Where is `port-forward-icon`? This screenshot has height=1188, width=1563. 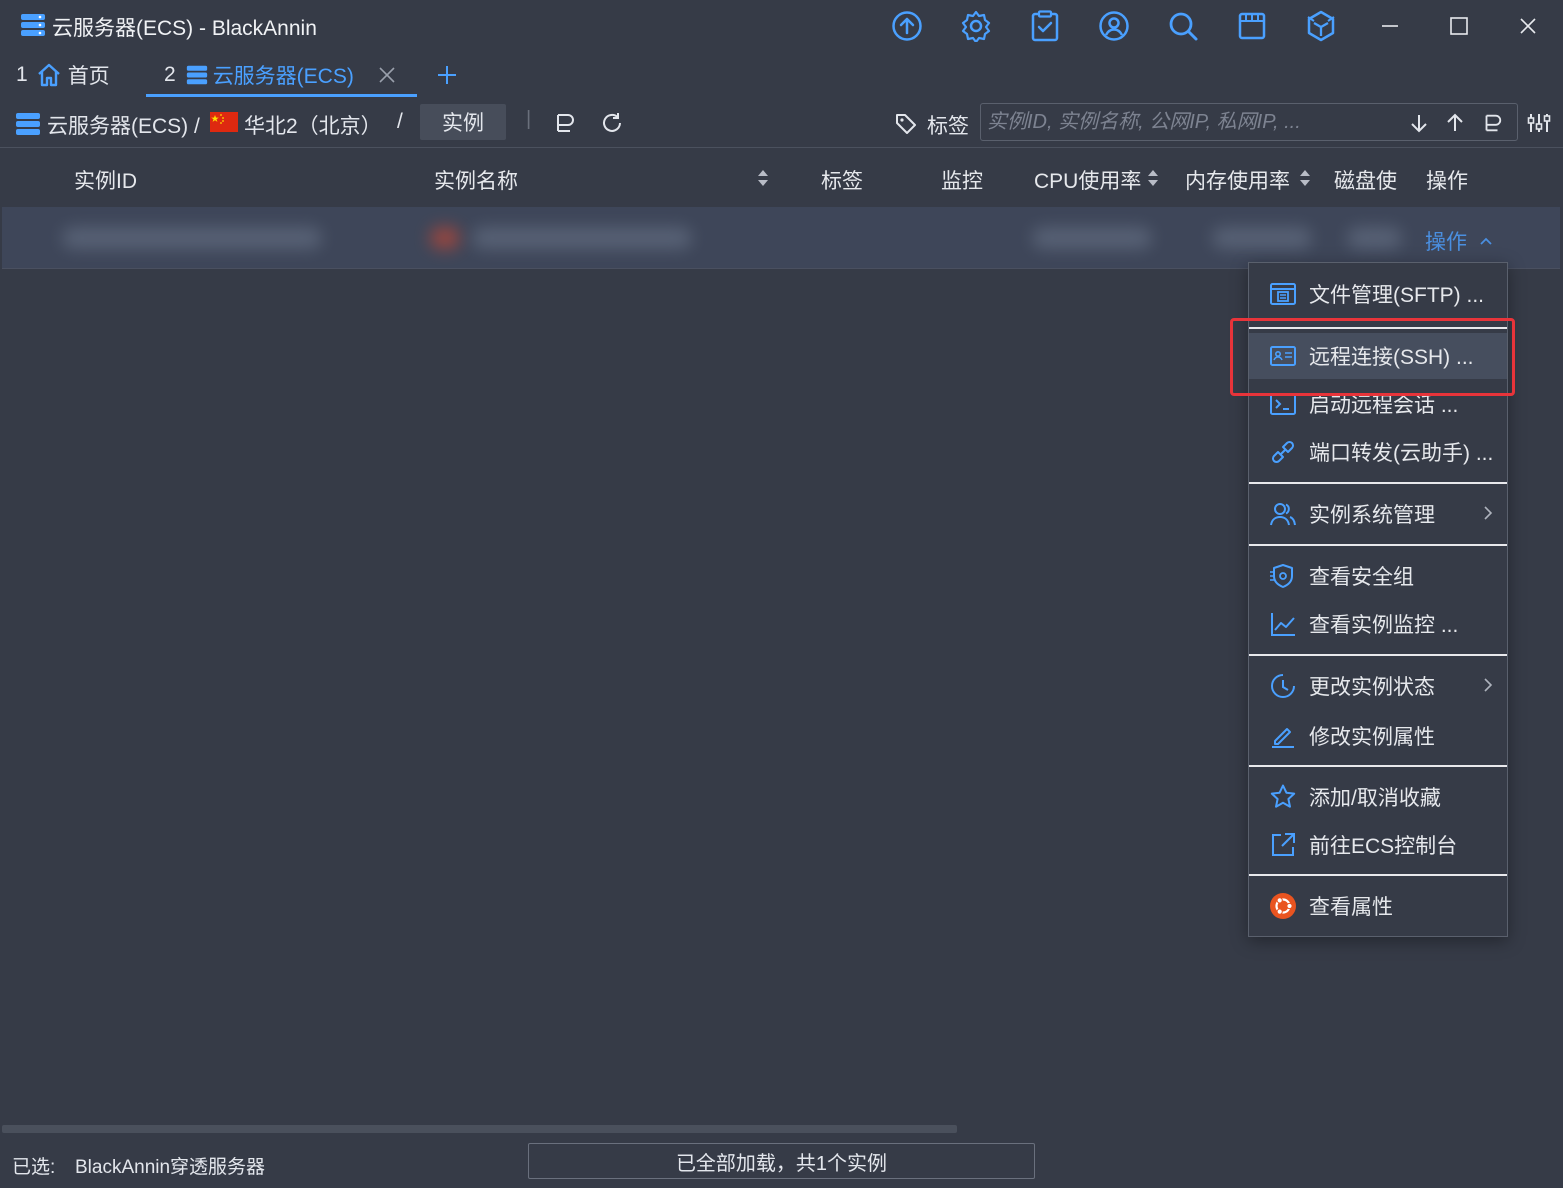 port-forward-icon is located at coordinates (1283, 452).